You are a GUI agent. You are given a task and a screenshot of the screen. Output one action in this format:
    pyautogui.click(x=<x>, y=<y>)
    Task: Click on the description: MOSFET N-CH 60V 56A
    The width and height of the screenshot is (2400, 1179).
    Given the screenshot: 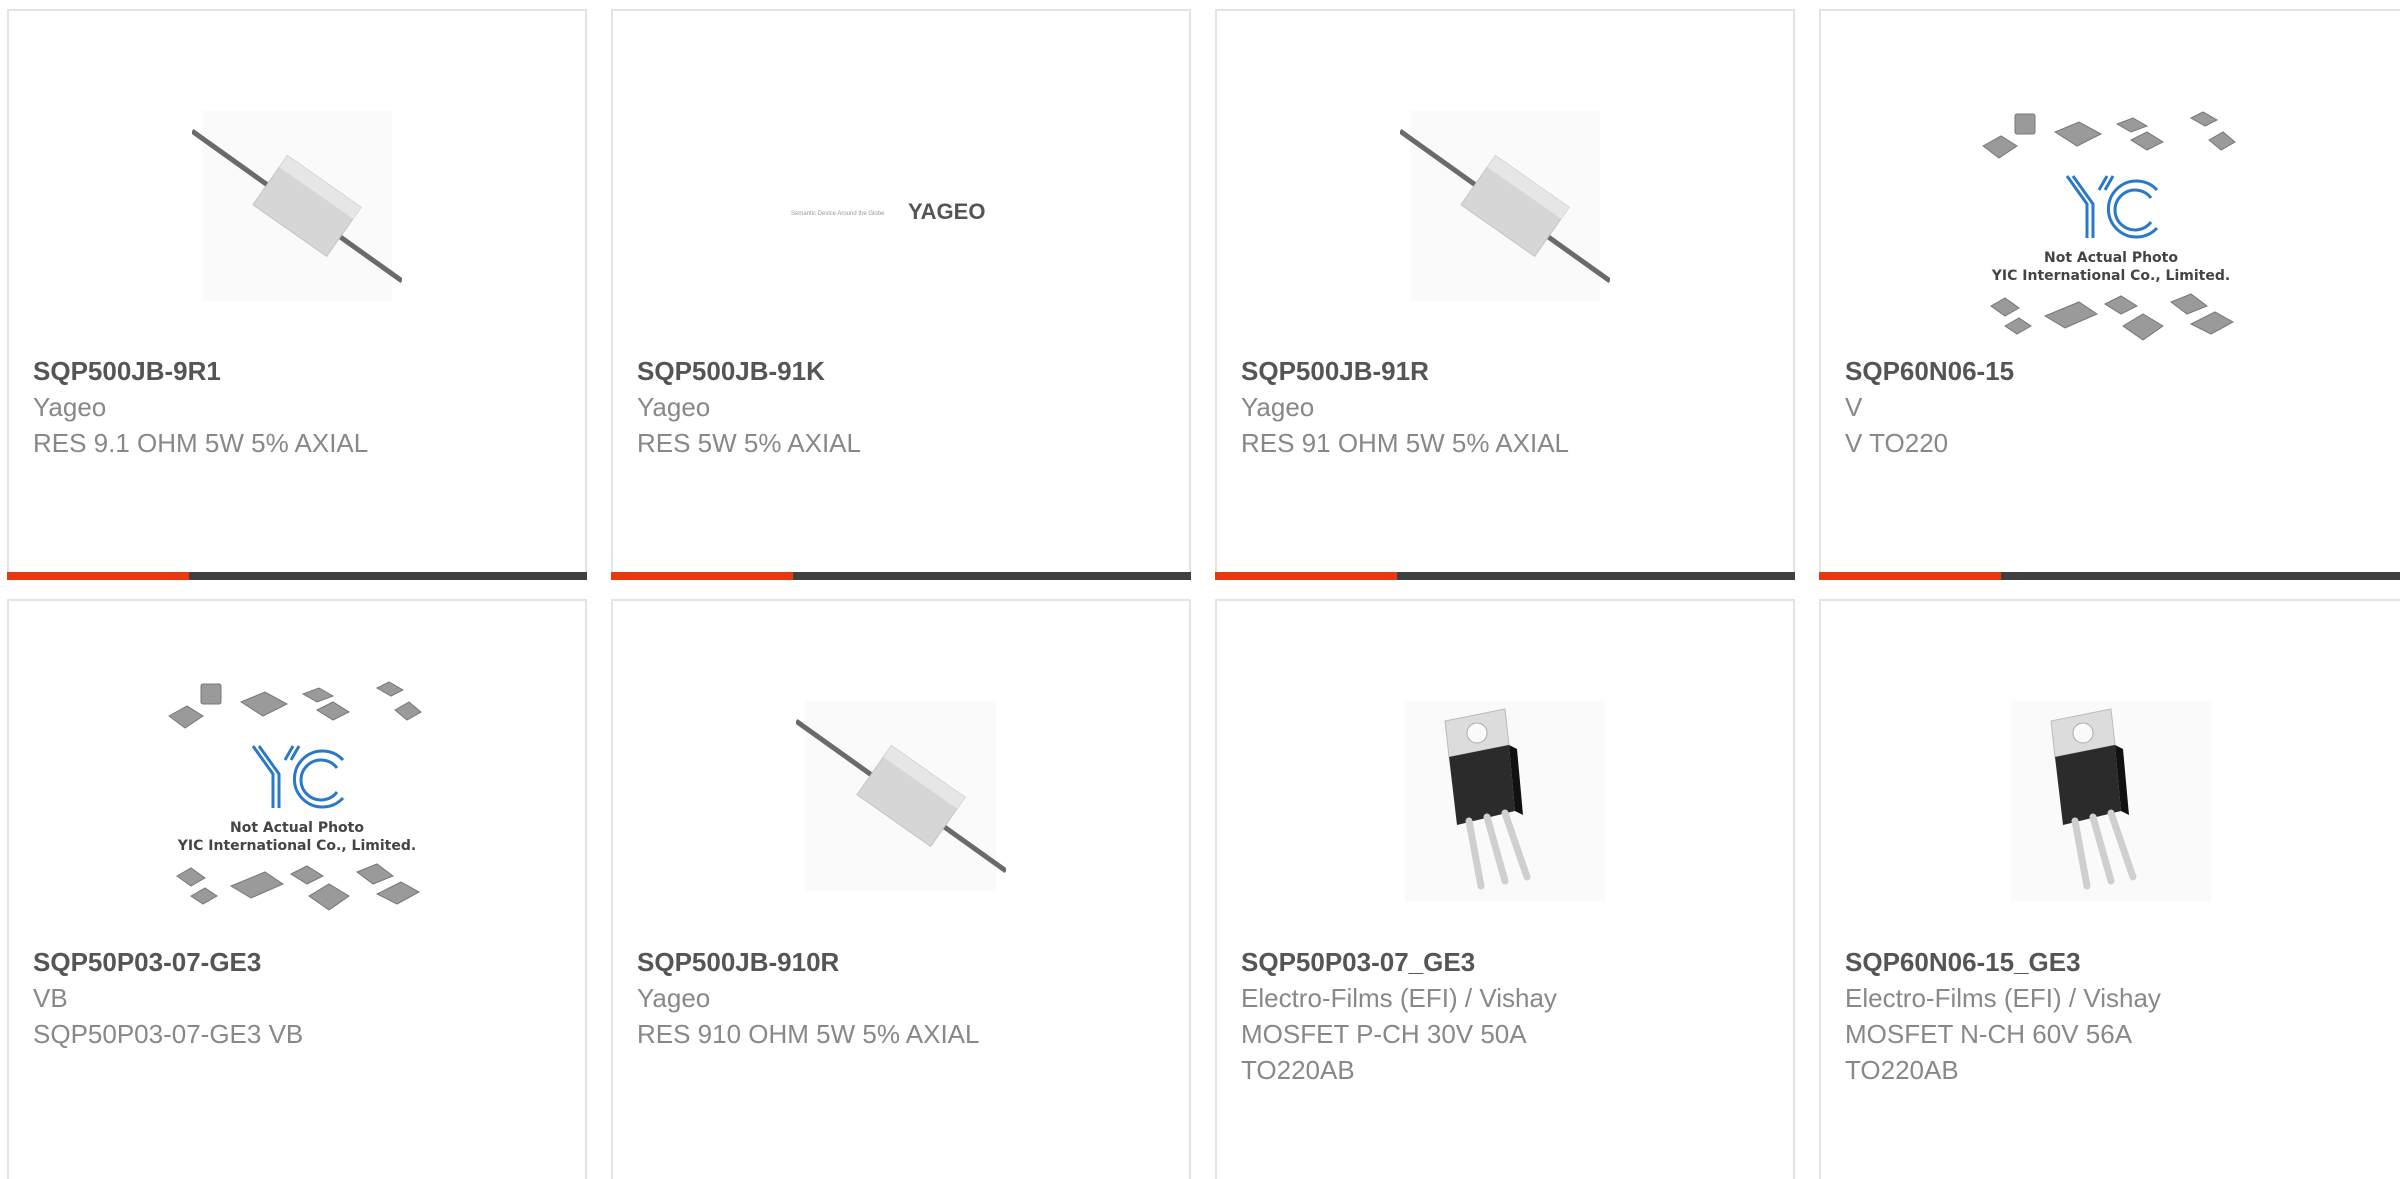 What is the action you would take?
    pyautogui.click(x=1989, y=1034)
    